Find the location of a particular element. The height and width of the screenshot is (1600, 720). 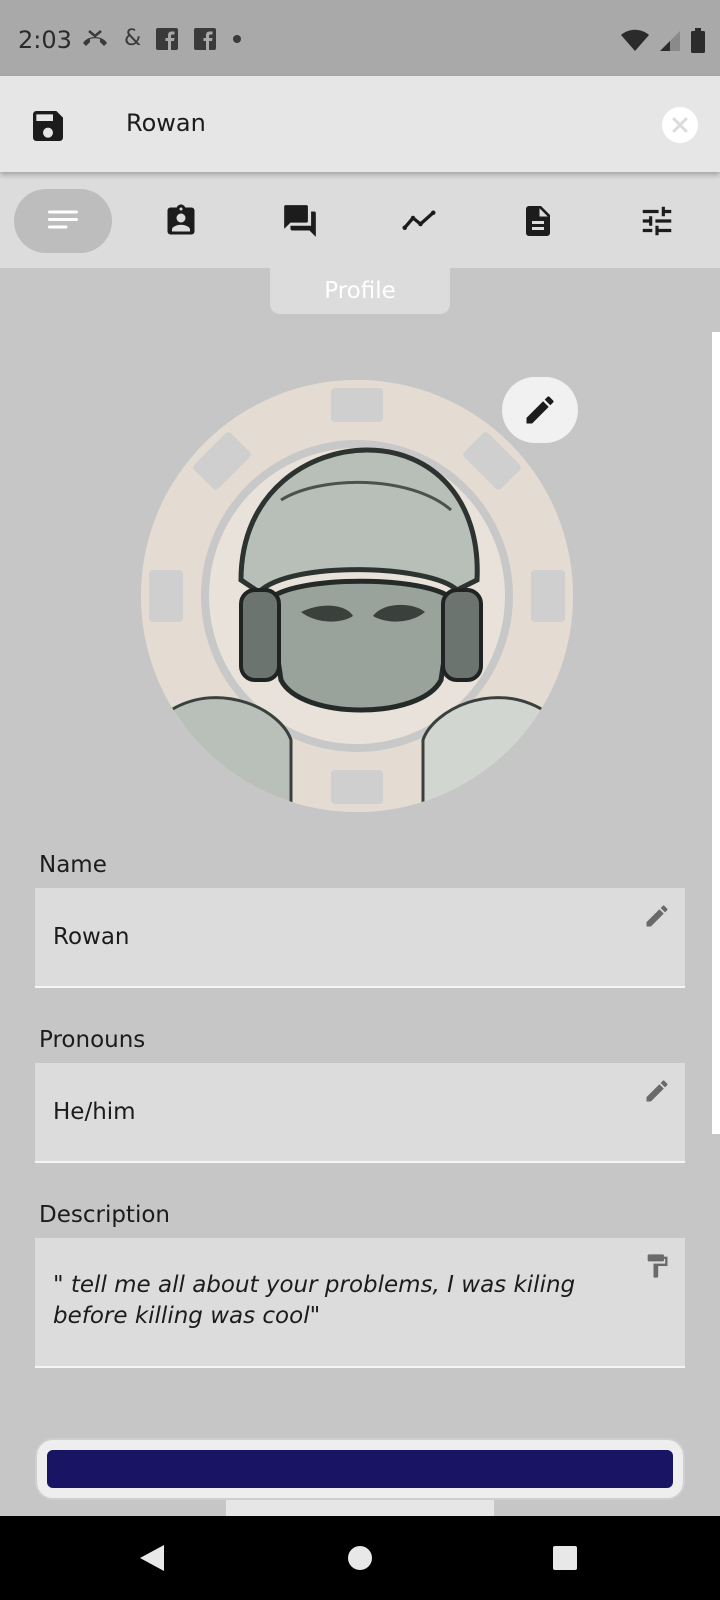

close-button is located at coordinates (680, 125).